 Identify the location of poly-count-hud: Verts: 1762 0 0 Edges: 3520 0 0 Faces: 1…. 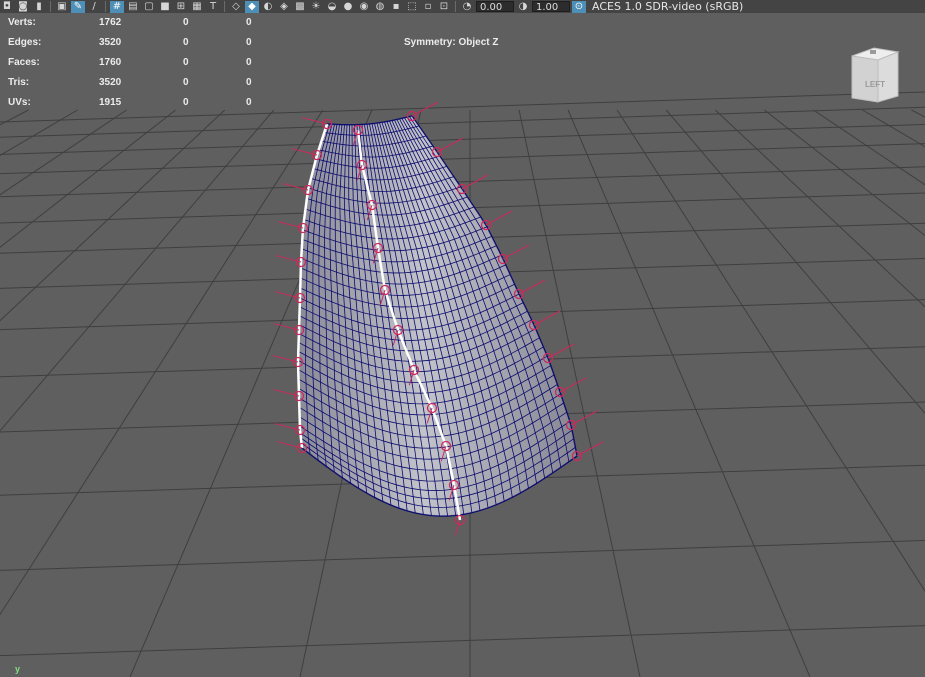
(138, 67).